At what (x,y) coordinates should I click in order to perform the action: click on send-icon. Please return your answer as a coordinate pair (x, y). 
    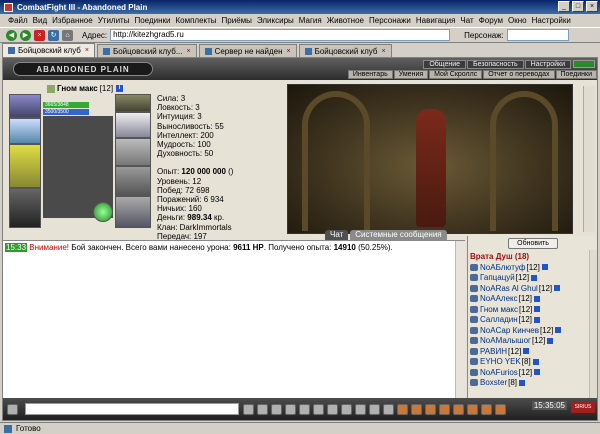
    Looking at the image, I should click on (248, 409).